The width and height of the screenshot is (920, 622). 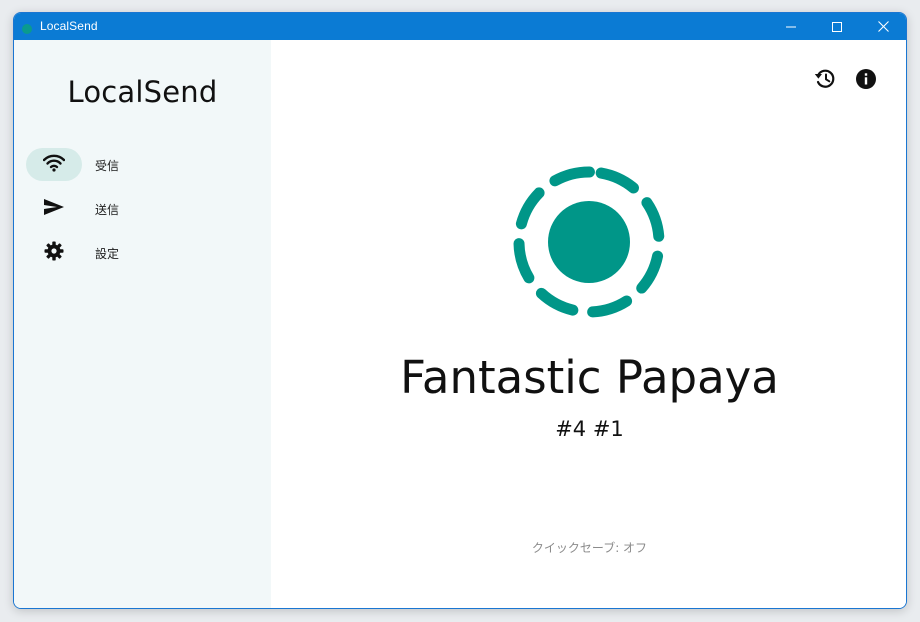 What do you see at coordinates (107, 166) in the screenshot?
I see `sidebar-item-label: 受信` at bounding box center [107, 166].